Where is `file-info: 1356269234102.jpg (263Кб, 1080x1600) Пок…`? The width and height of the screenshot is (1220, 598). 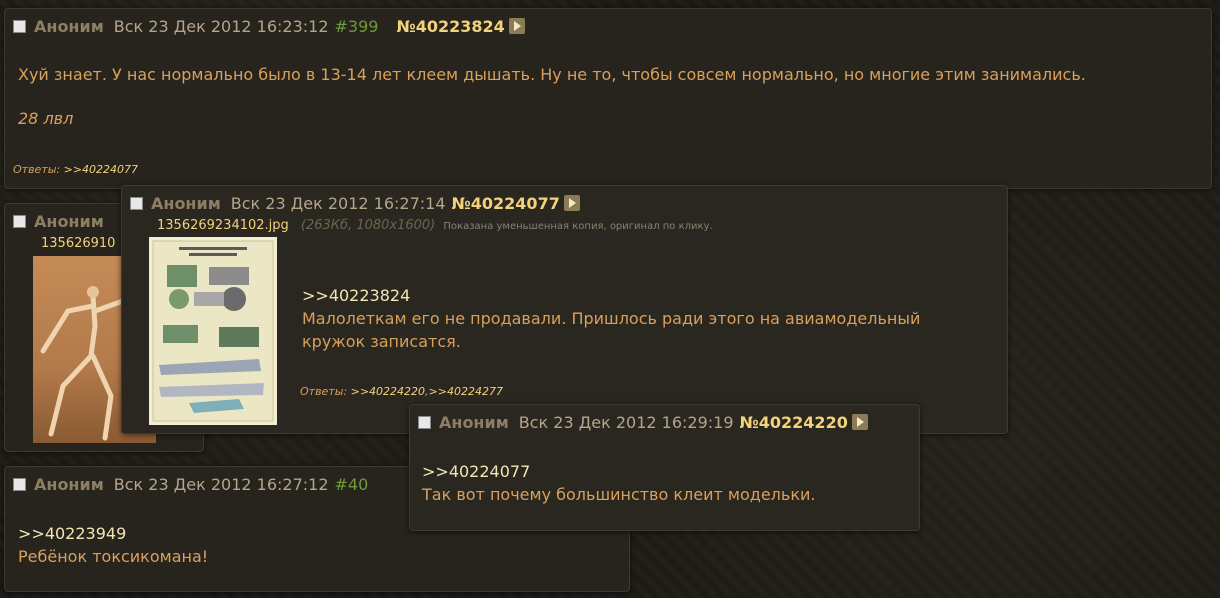 file-info: 1356269234102.jpg (263Кб, 1080x1600) Пок… is located at coordinates (435, 225).